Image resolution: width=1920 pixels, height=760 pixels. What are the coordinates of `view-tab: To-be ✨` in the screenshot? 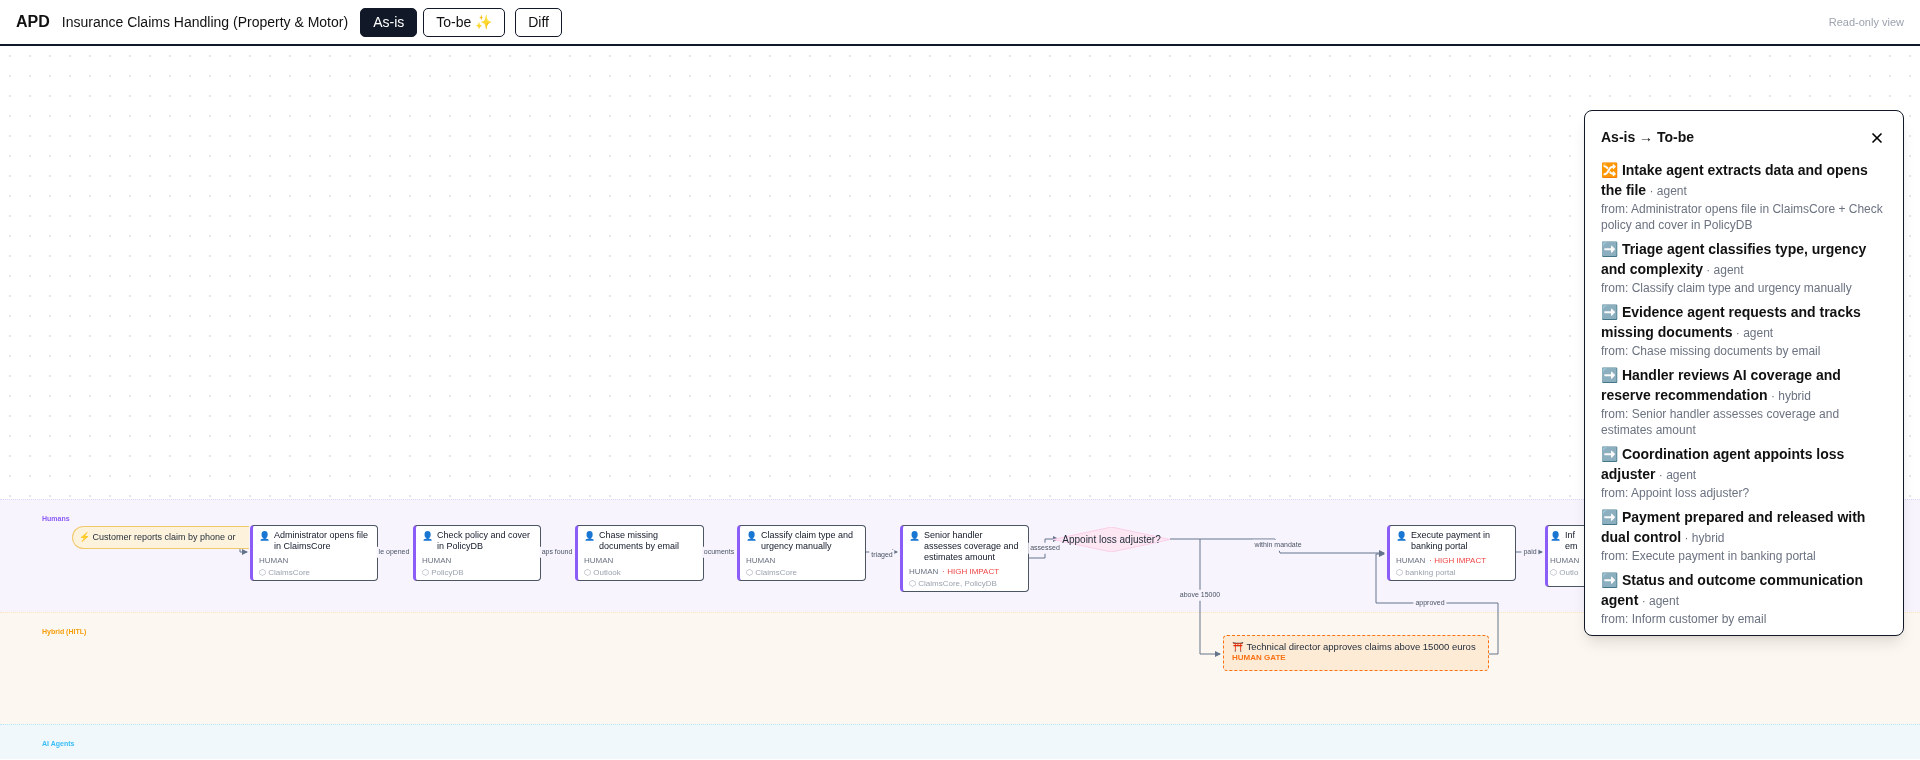 It's located at (464, 22).